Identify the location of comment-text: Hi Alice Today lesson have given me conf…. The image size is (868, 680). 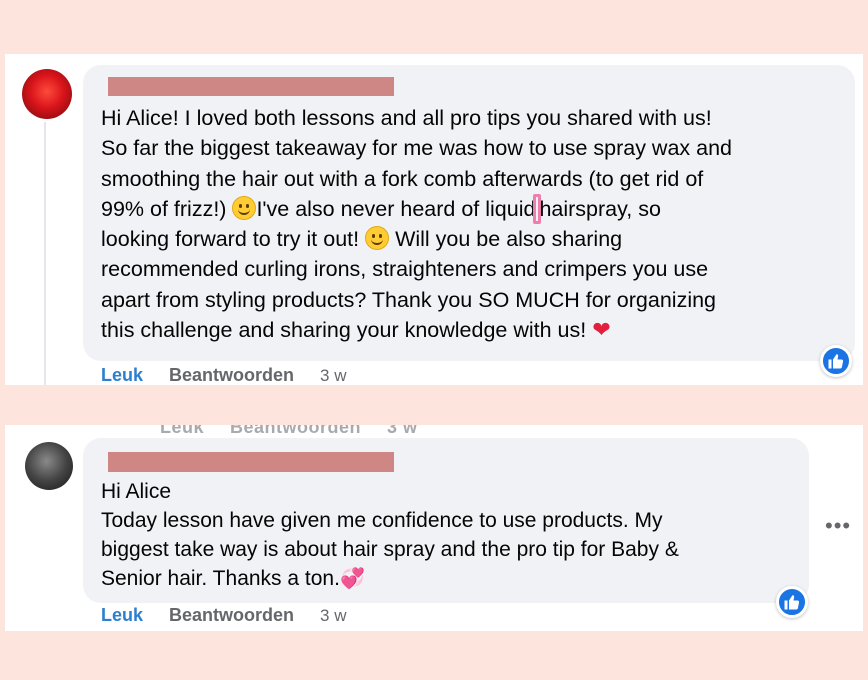
(390, 535).